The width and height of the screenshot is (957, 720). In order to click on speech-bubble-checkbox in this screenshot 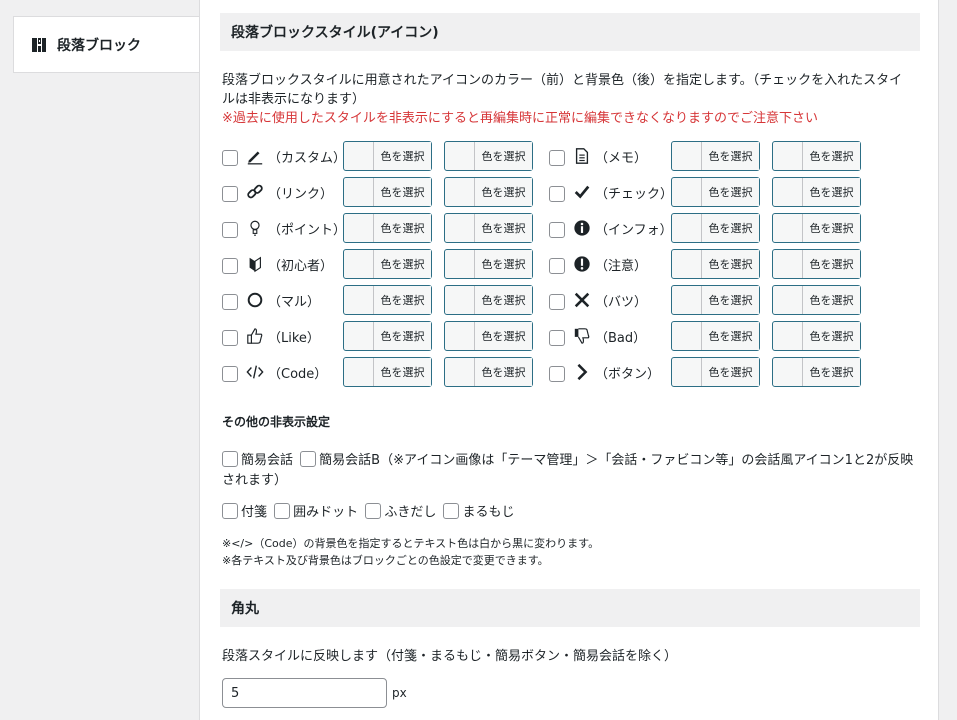, I will do `click(373, 511)`.